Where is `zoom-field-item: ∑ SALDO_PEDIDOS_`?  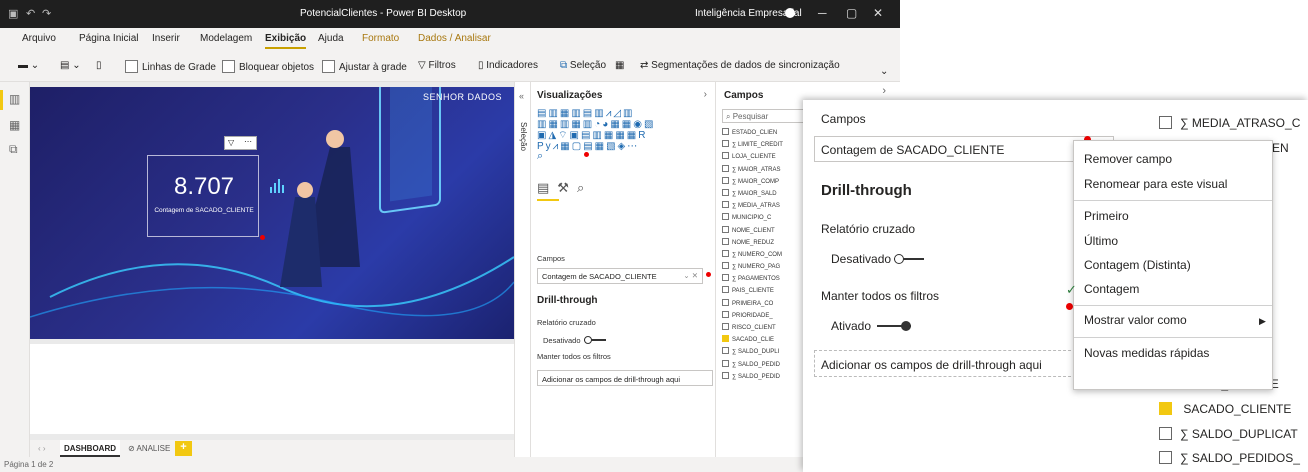 zoom-field-item: ∑ SALDO_PEDIDOS_ is located at coordinates (1229, 458).